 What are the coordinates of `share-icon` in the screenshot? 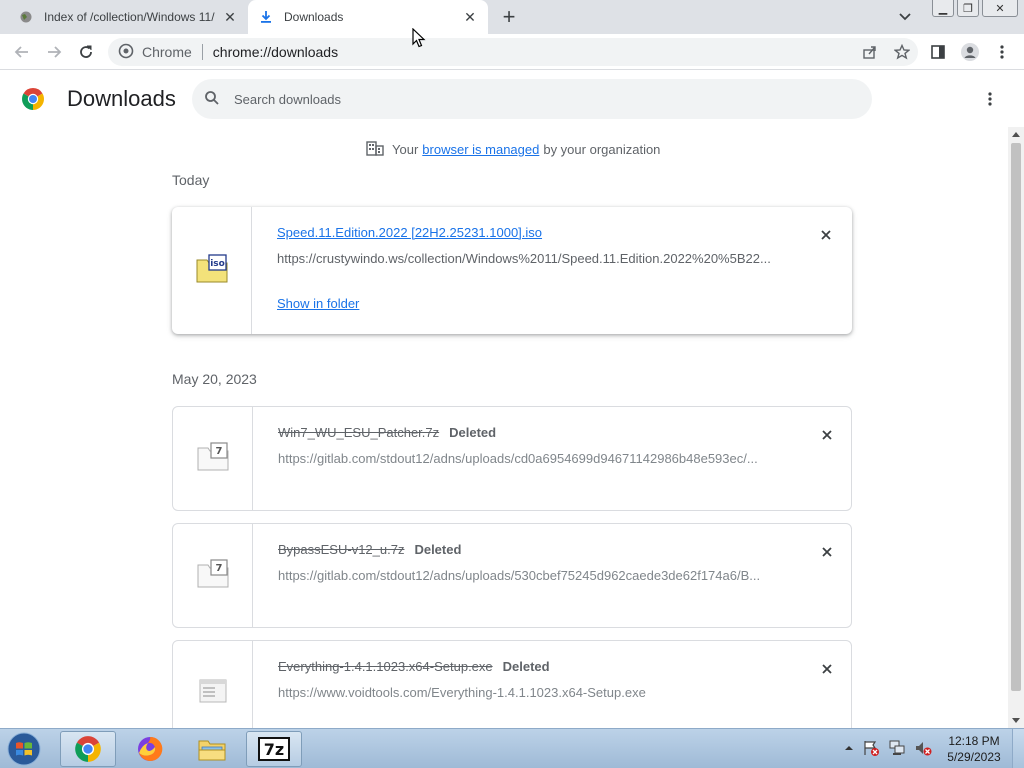 It's located at (870, 52).